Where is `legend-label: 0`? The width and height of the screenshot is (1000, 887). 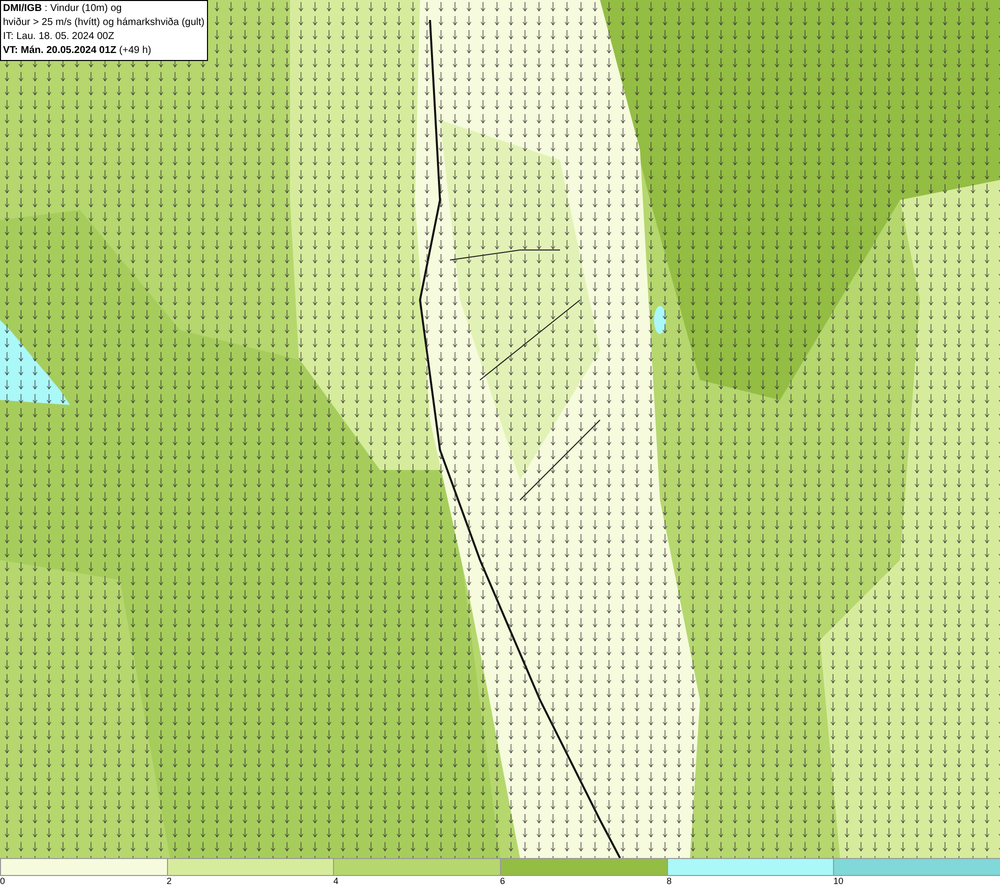
legend-label: 0 is located at coordinates (3, 881).